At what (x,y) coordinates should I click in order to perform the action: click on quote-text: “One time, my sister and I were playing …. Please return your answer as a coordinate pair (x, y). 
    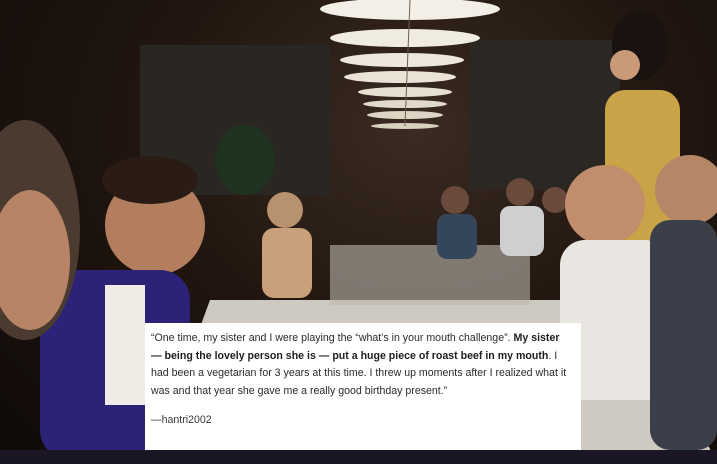
    Looking at the image, I should click on (361, 365).